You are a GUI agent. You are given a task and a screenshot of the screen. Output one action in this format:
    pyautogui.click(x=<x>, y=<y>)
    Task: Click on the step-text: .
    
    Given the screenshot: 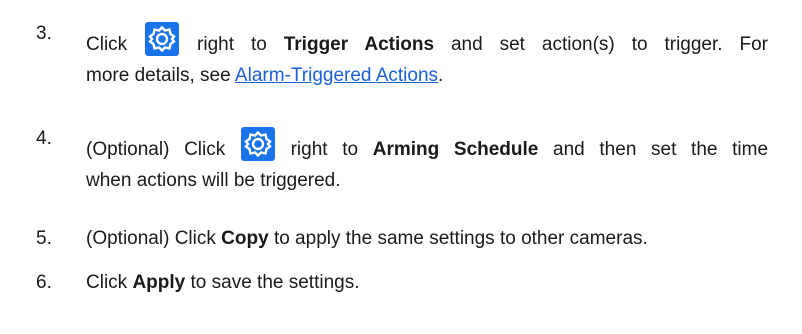 What is the action you would take?
    pyautogui.click(x=441, y=75)
    